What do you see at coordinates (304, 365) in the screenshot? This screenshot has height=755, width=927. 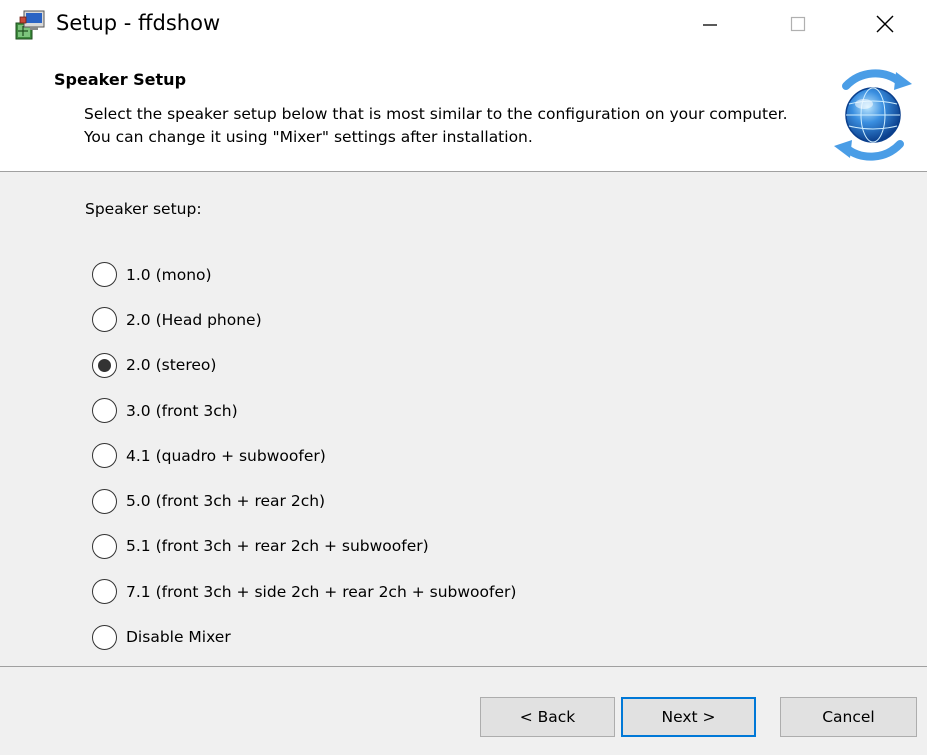 I see `radio-option-stereo: 2.0 (stereo)` at bounding box center [304, 365].